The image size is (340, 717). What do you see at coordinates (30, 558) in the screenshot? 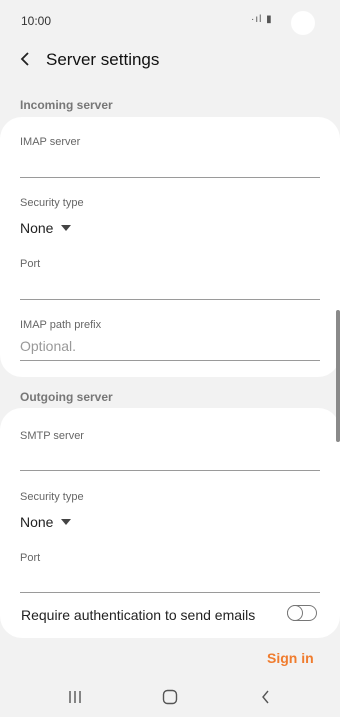
I see `outgoing-port-label: Port` at bounding box center [30, 558].